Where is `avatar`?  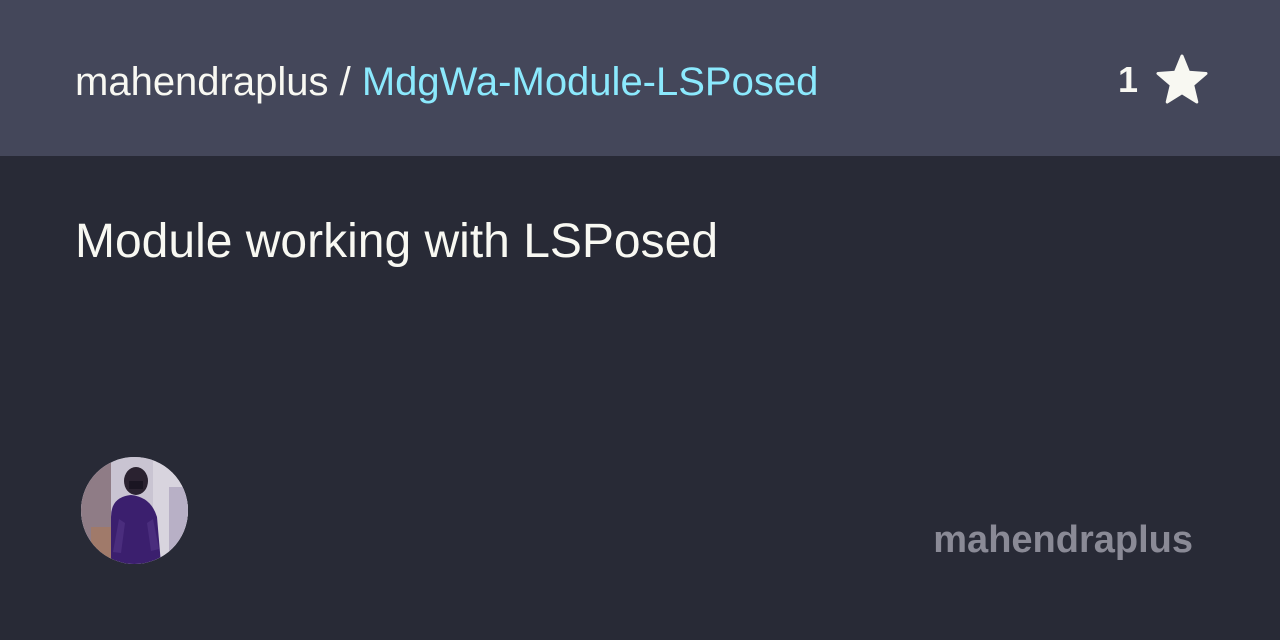 avatar is located at coordinates (134, 510).